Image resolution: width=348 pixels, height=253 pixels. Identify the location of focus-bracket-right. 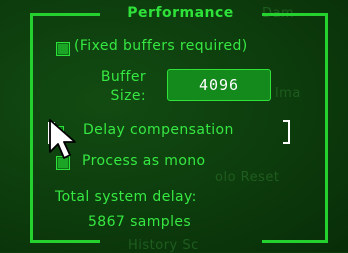
(286, 132).